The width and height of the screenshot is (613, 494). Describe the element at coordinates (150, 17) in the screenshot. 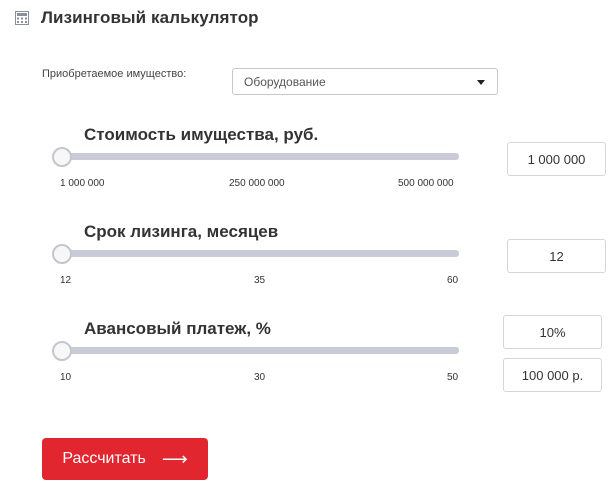

I see `page-title: Лизинговый калькулятор` at that location.